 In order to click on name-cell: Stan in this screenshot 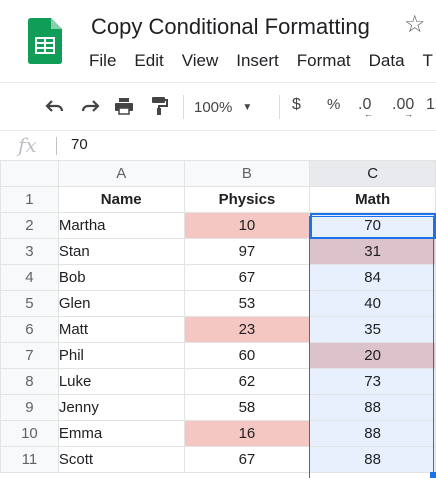, I will do `click(121, 251)`.